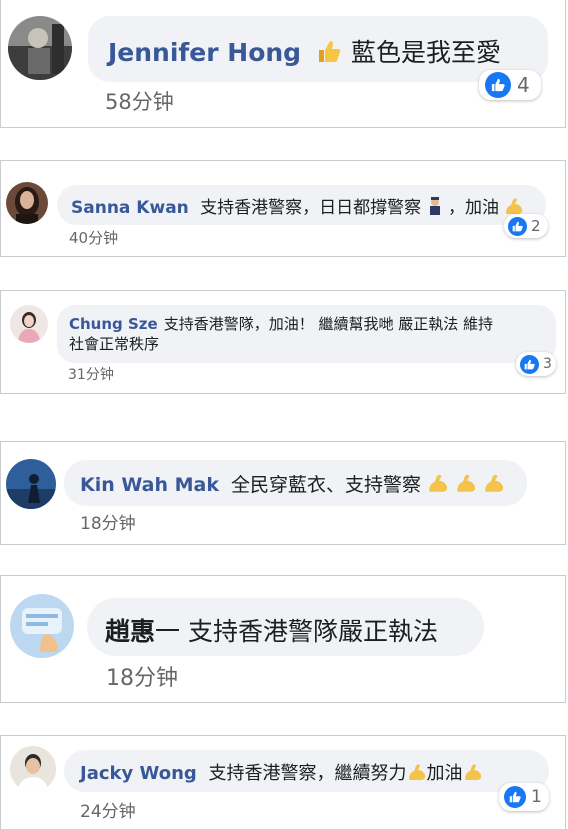  Describe the element at coordinates (108, 809) in the screenshot. I see `comment-time: 24分钟` at that location.